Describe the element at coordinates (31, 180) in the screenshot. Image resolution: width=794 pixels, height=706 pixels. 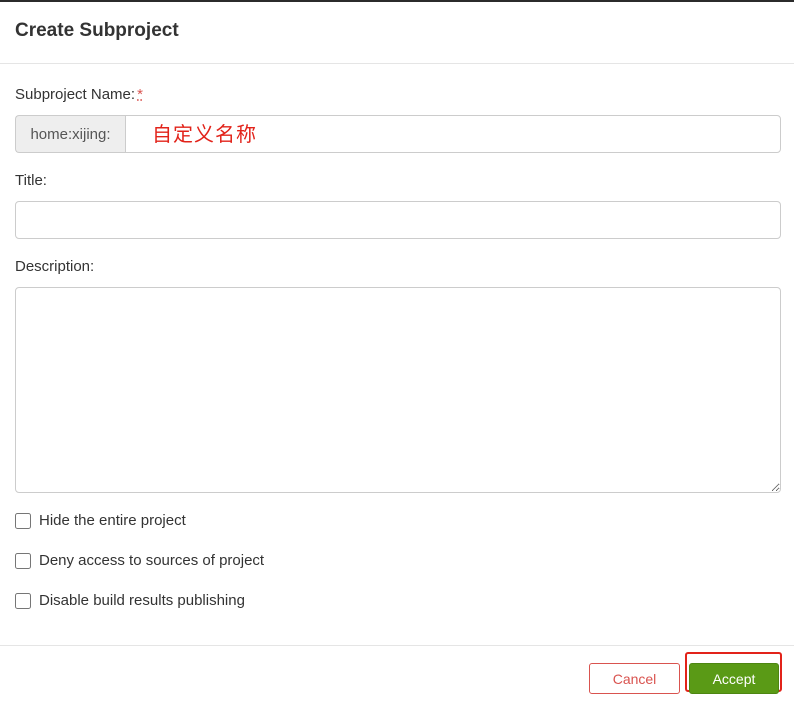
I see `title-label: Title:` at that location.